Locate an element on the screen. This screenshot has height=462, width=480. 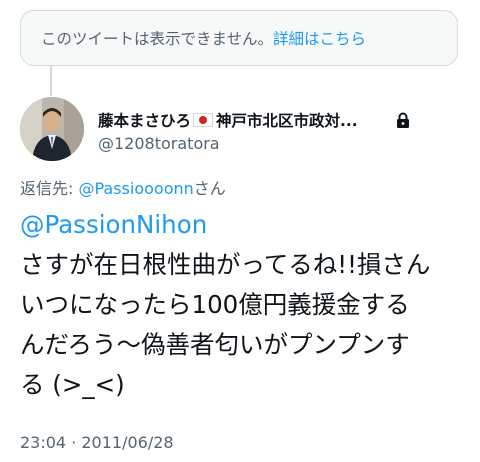
lock-icon is located at coordinates (403, 120).